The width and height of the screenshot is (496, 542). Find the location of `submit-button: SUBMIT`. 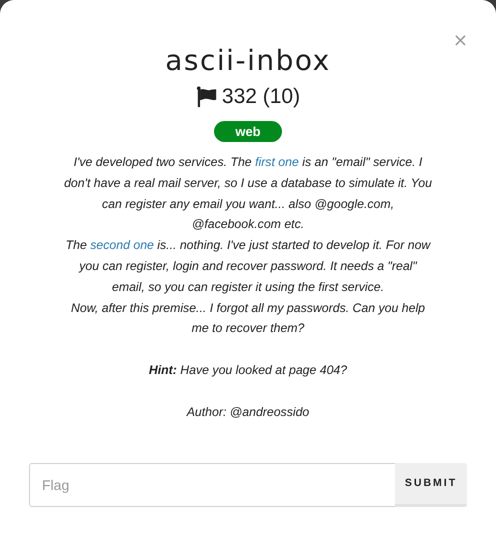

submit-button: SUBMIT is located at coordinates (431, 484).